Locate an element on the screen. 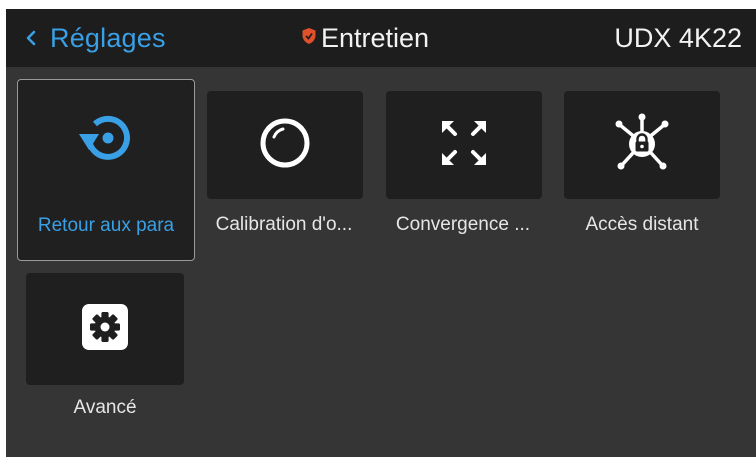 Image resolution: width=756 pixels, height=457 pixels. tile-label: Retour aux para is located at coordinates (106, 225).